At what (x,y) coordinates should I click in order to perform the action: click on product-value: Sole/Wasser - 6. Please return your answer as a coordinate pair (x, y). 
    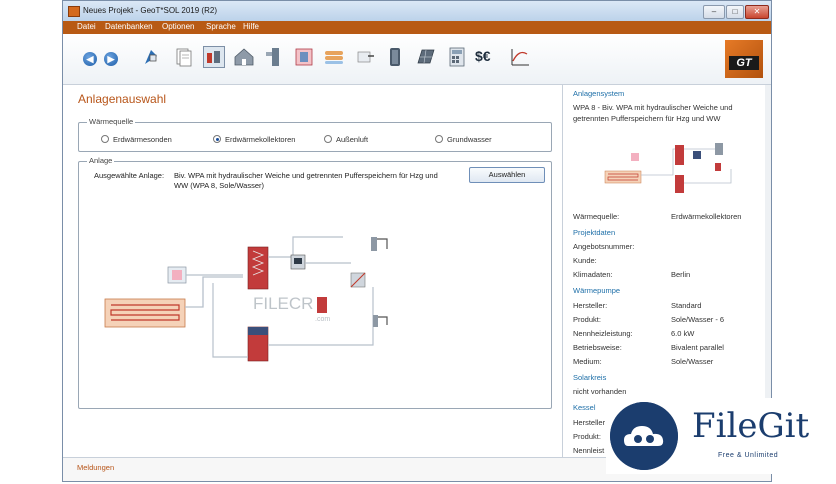
    Looking at the image, I should click on (698, 319).